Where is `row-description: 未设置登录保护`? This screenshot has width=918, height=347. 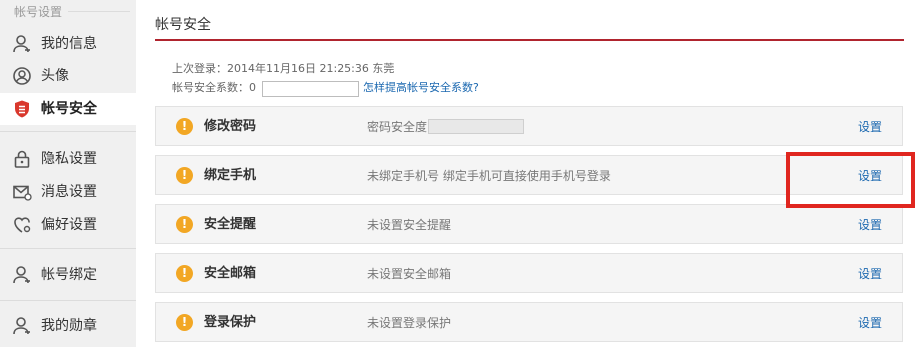
row-description: 未设置登录保护 is located at coordinates (409, 323).